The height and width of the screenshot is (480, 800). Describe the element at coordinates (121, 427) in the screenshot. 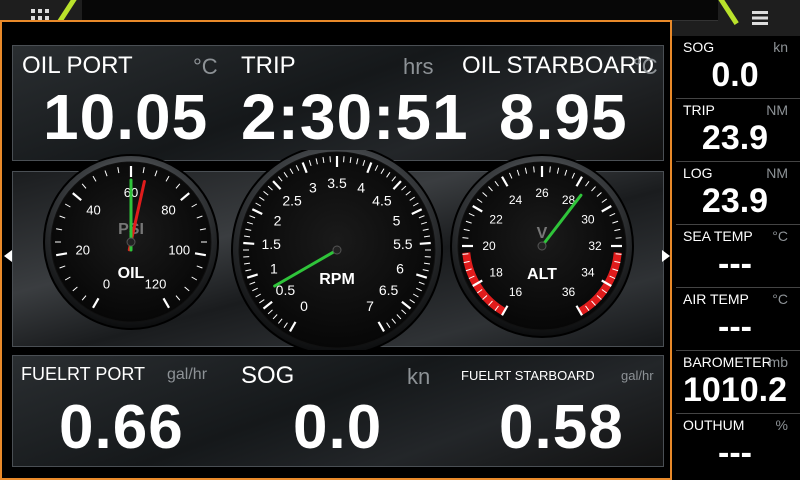

I see `fuel-port-value: 0.66` at that location.